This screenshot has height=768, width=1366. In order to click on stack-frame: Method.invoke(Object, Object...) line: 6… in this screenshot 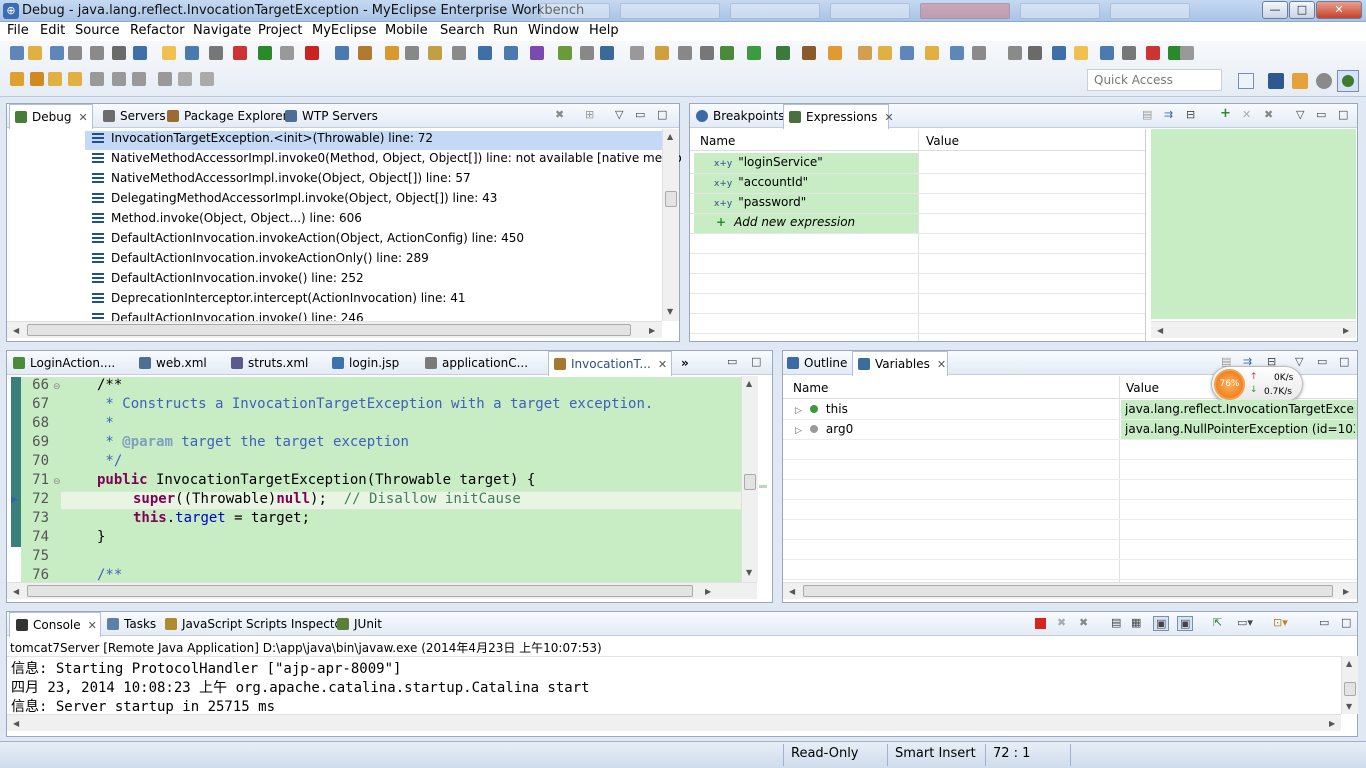, I will do `click(227, 221)`.